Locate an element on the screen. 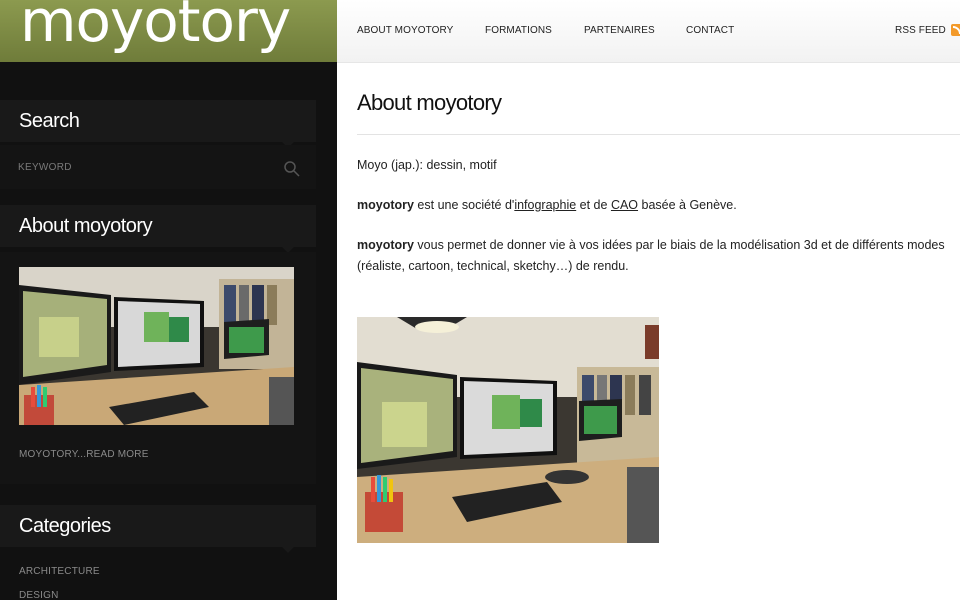 The height and width of the screenshot is (600, 960). search-icon is located at coordinates (292, 169).